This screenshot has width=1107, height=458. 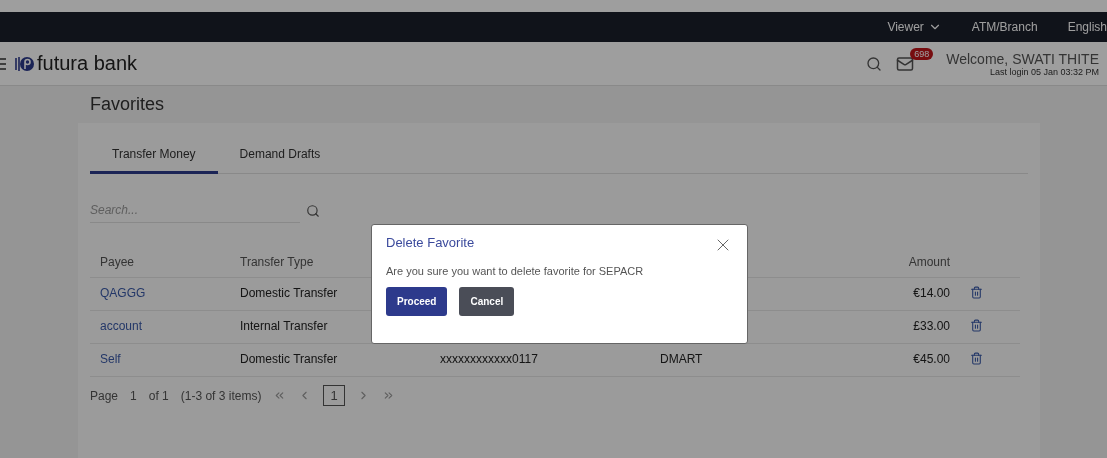 I want to click on top-bar-link: ATM/Branch, so click(x=1004, y=27).